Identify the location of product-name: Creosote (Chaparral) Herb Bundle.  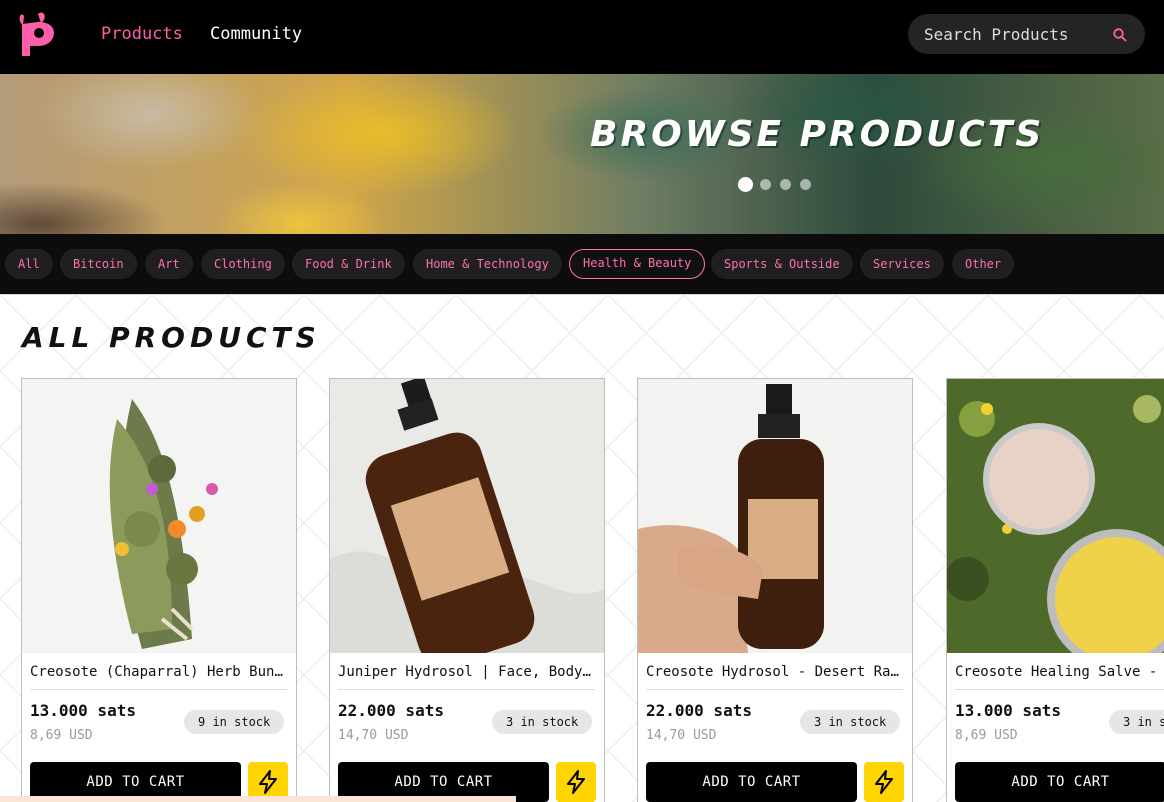
(158, 672).